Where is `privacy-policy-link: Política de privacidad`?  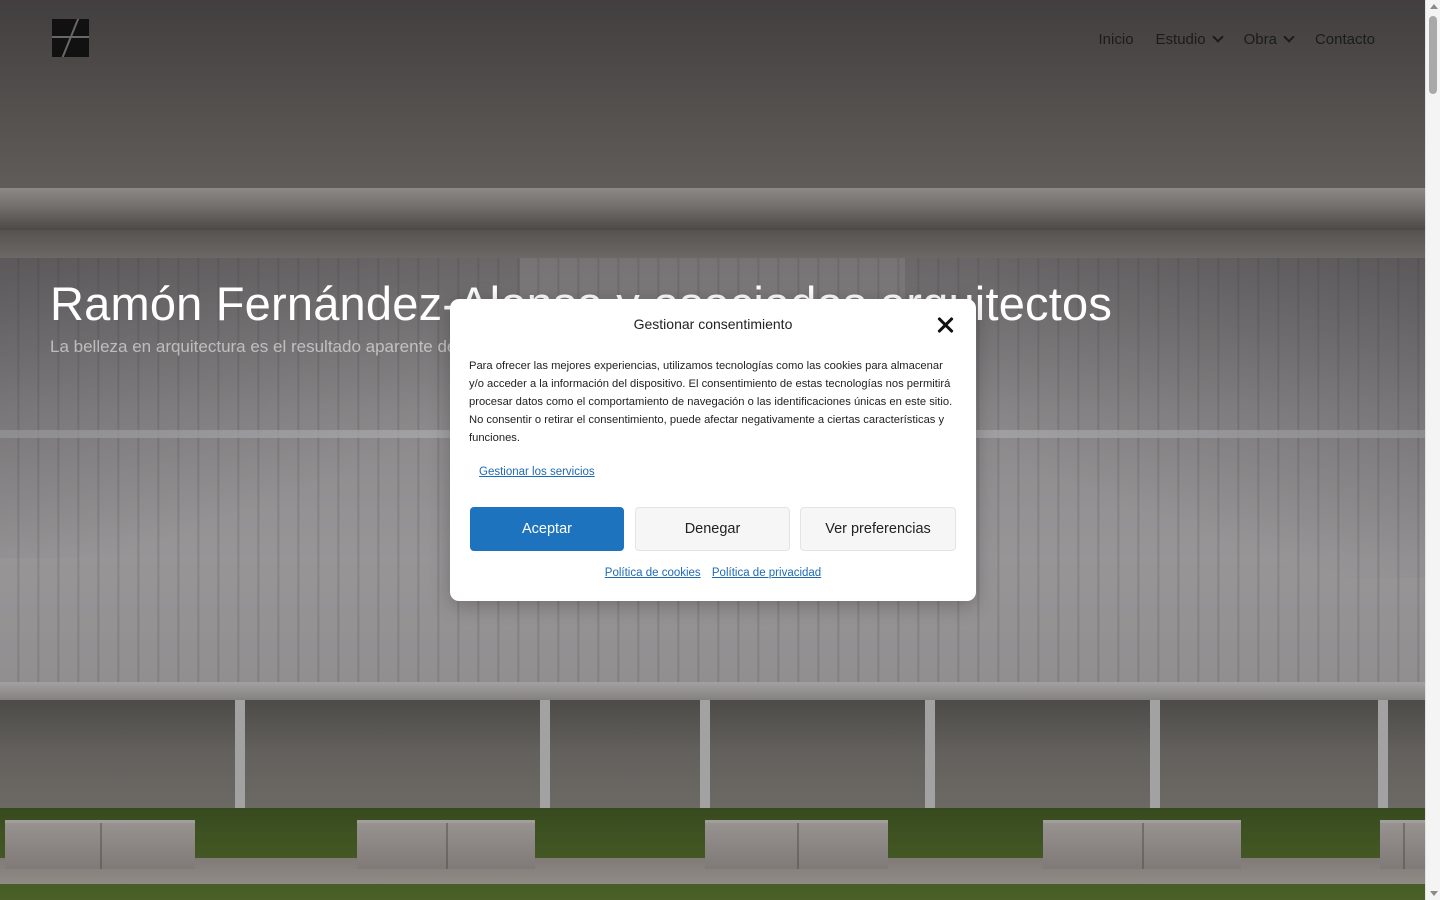 privacy-policy-link: Política de privacidad is located at coordinates (766, 573).